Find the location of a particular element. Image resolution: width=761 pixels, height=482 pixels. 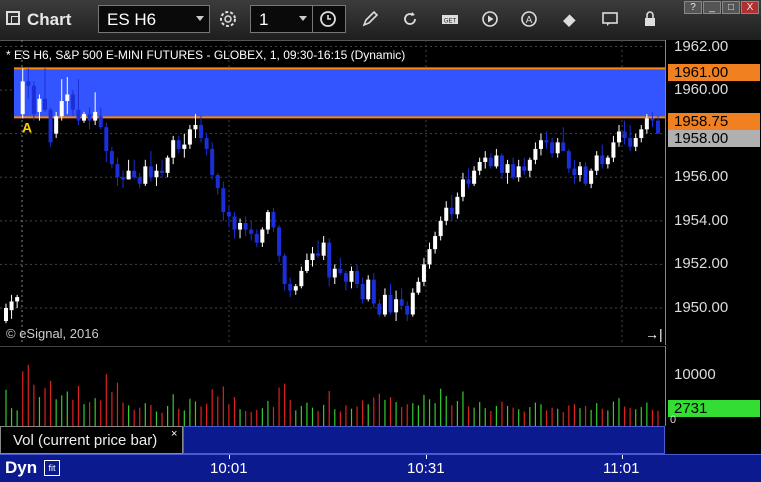

help-button: ? is located at coordinates (693, 7).